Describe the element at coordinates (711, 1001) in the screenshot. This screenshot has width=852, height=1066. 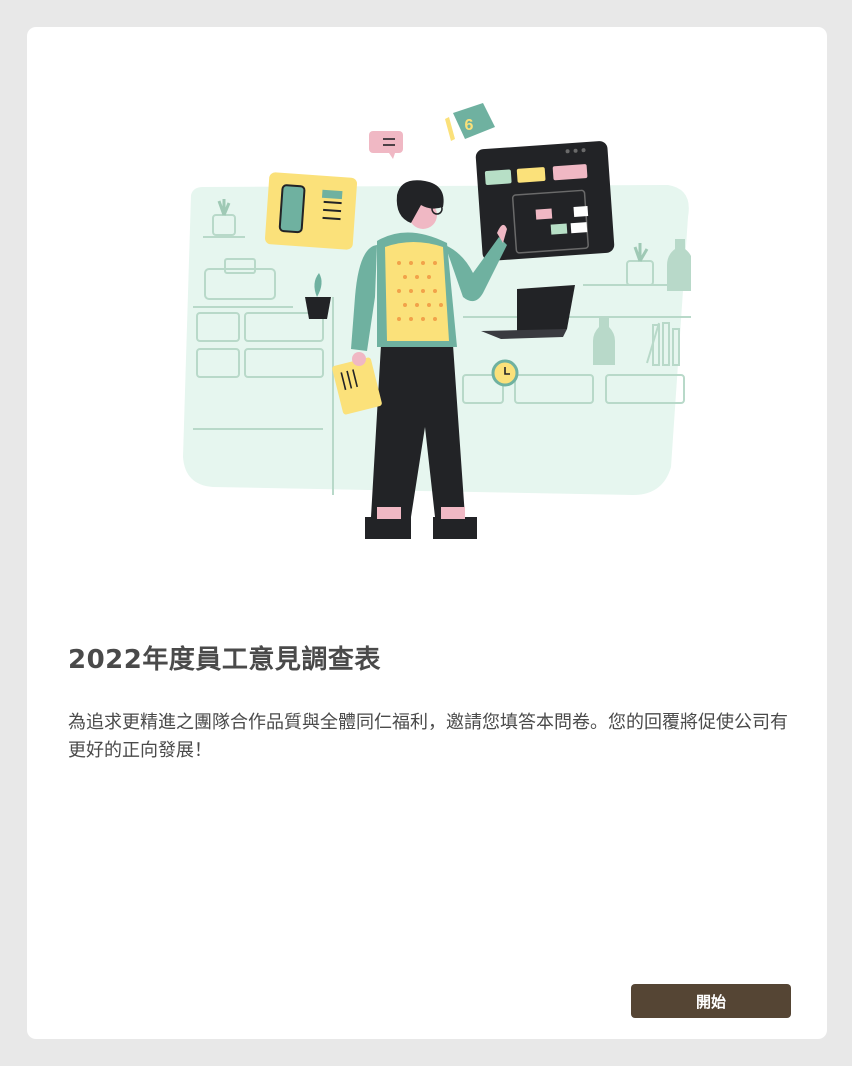
I see `start-button: 開始` at that location.